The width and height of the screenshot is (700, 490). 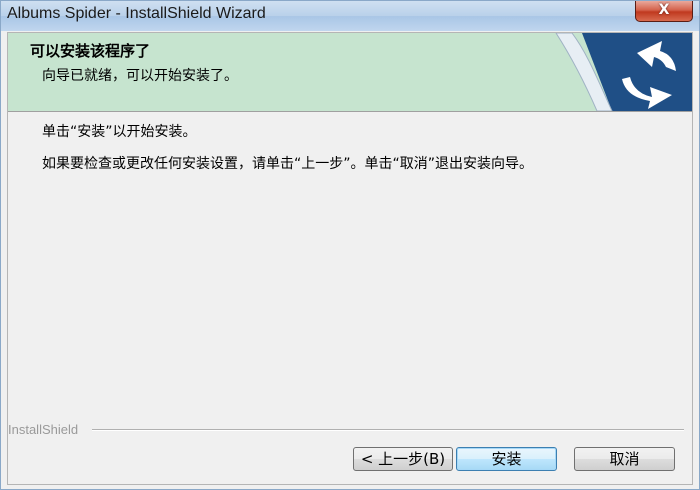 I want to click on installshield-logo-icon, so click(x=623, y=72).